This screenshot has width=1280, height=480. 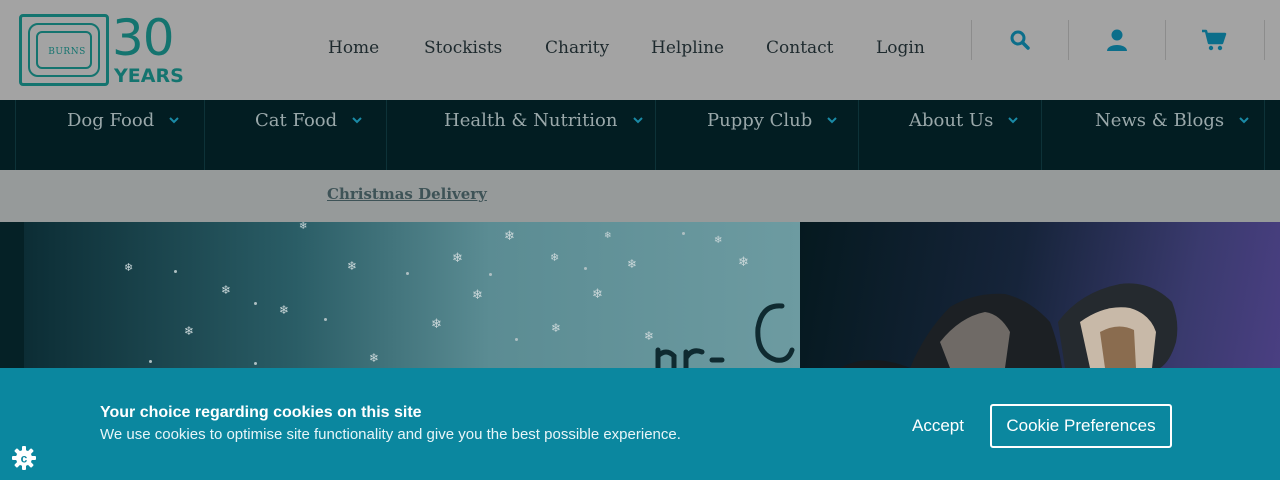 I want to click on category-cat-food: Cat Food, so click(x=309, y=120).